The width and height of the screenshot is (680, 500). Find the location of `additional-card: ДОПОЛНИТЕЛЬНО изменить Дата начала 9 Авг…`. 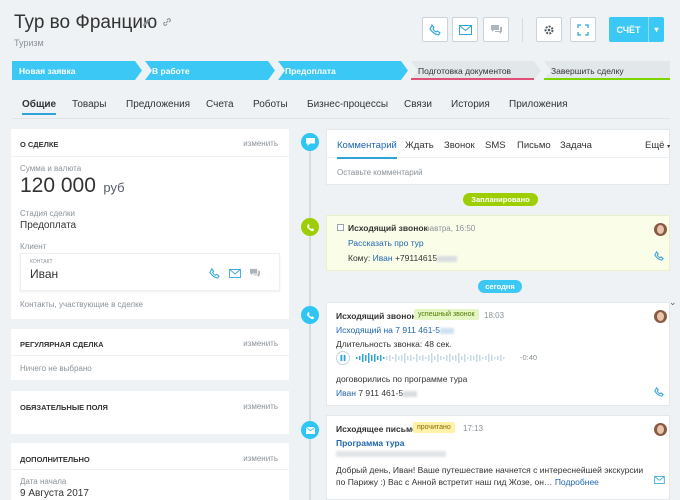

additional-card: ДОПОЛНИТЕЛЬНО изменить Дата начала 9 Авг… is located at coordinates (150, 471).